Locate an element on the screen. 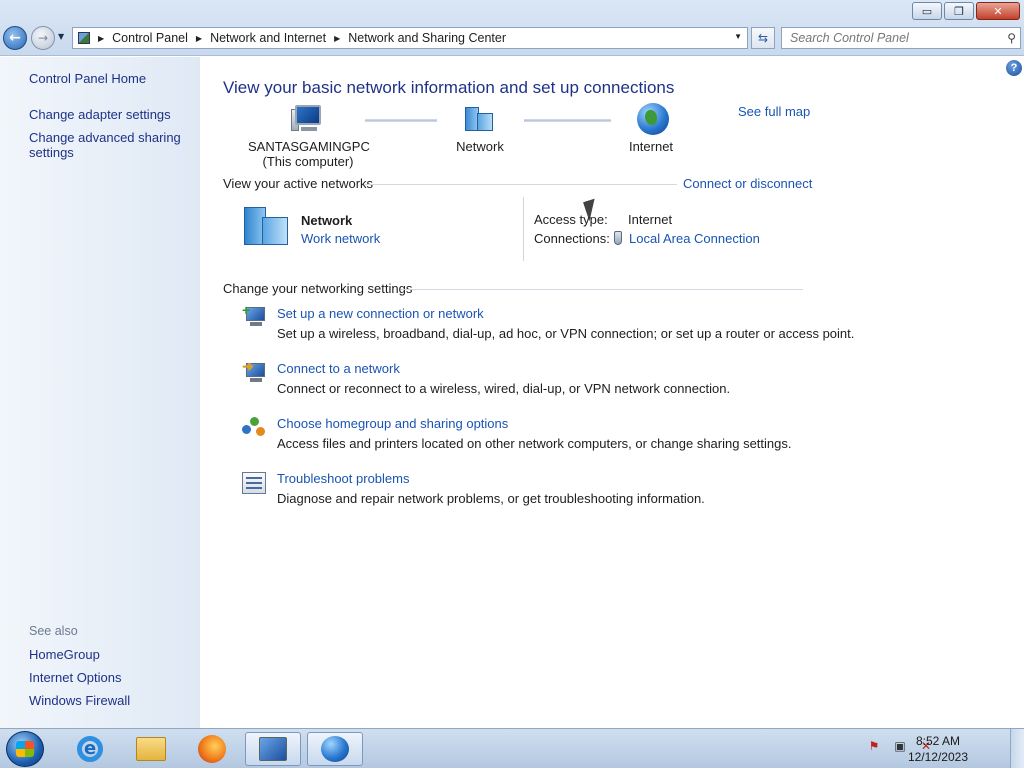 Image resolution: width=1024 pixels, height=768 pixels. troubleshoot-link: Troubleshoot problems is located at coordinates (343, 478).